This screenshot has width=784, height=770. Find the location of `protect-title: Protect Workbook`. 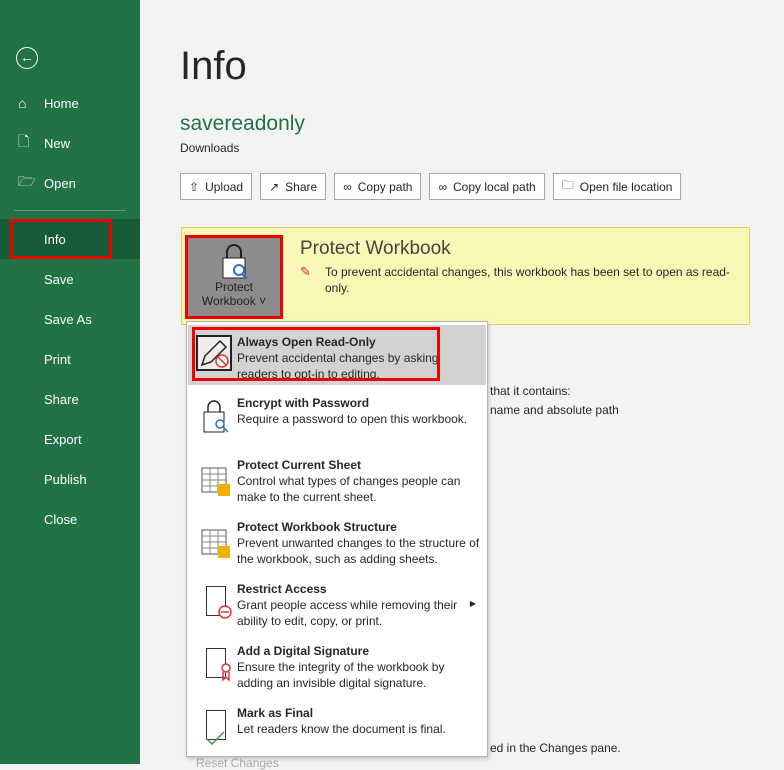

protect-title: Protect Workbook is located at coordinates (375, 248).